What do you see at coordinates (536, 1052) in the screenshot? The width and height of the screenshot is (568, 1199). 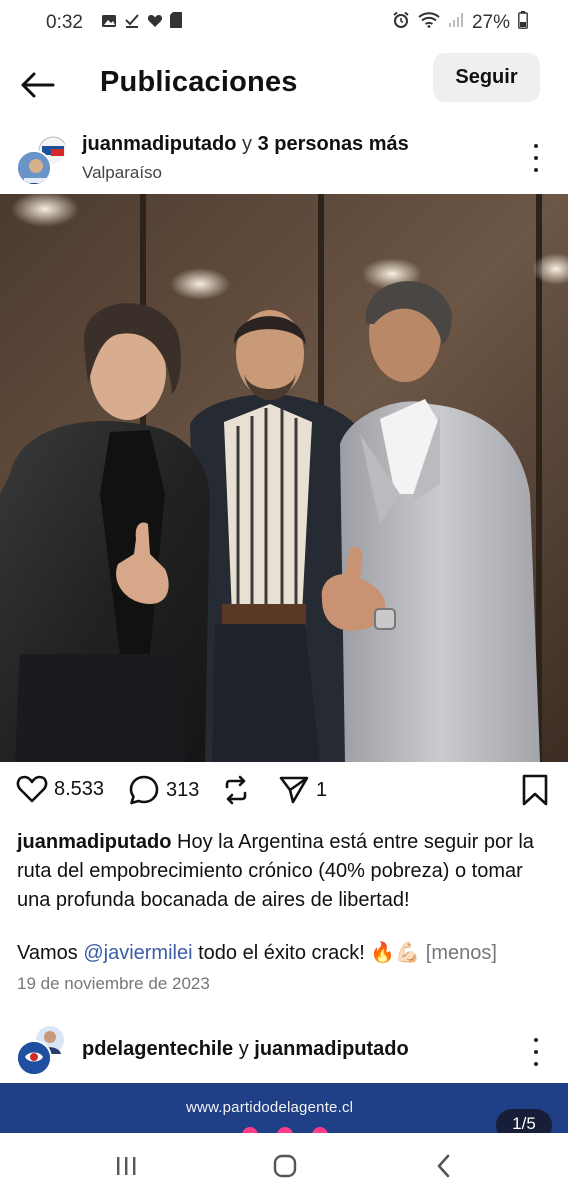 I see `next-more-options-icon` at bounding box center [536, 1052].